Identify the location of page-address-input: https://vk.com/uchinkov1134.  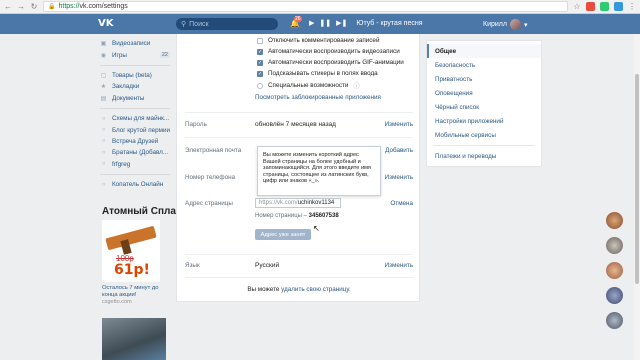
(298, 203).